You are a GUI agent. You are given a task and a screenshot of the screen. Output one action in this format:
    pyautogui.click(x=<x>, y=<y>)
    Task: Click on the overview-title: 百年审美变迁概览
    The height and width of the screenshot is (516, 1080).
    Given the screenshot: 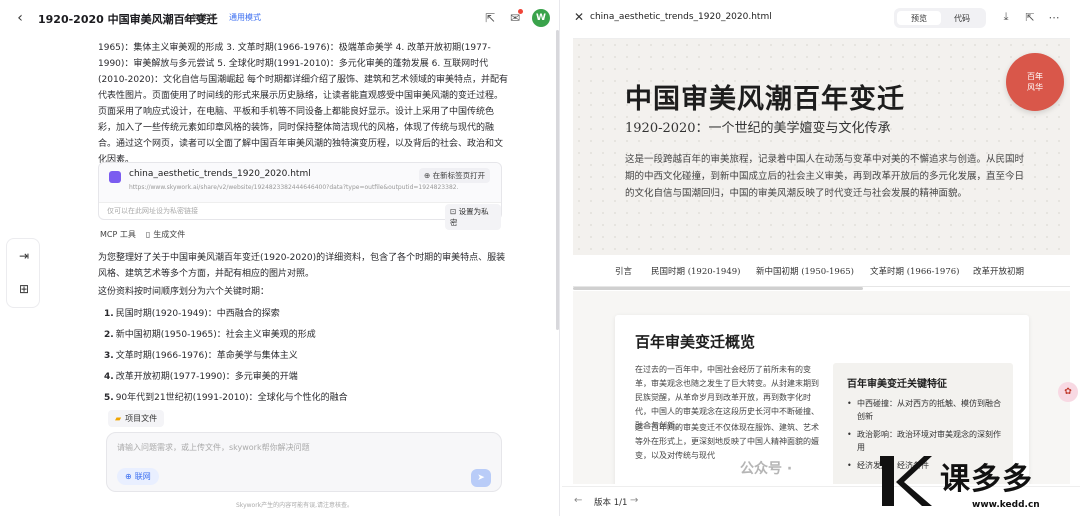 What is the action you would take?
    pyautogui.click(x=695, y=342)
    